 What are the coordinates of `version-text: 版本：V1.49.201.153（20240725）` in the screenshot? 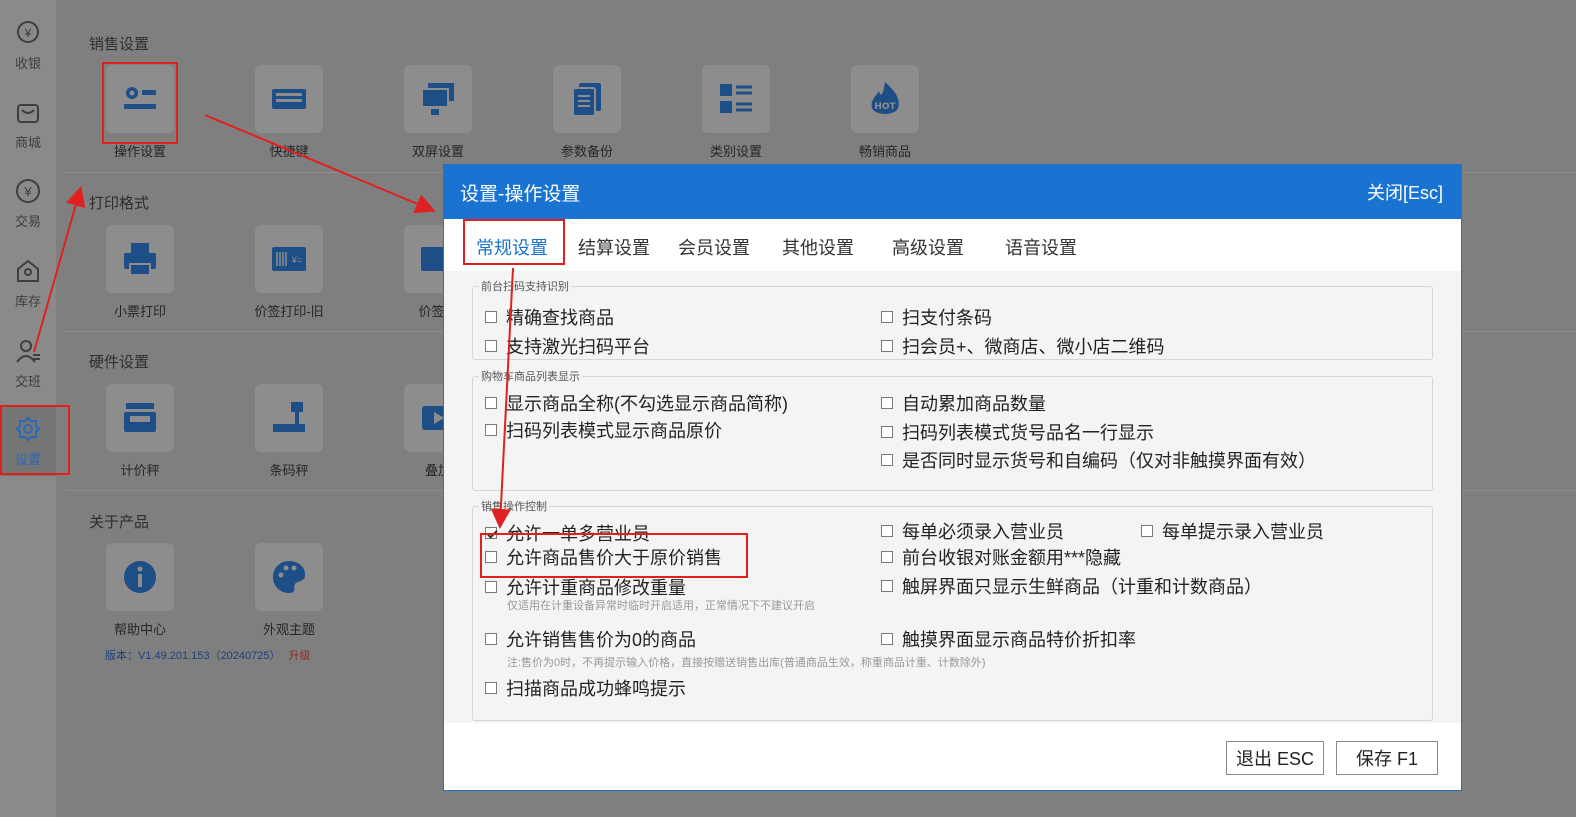 It's located at (193, 656).